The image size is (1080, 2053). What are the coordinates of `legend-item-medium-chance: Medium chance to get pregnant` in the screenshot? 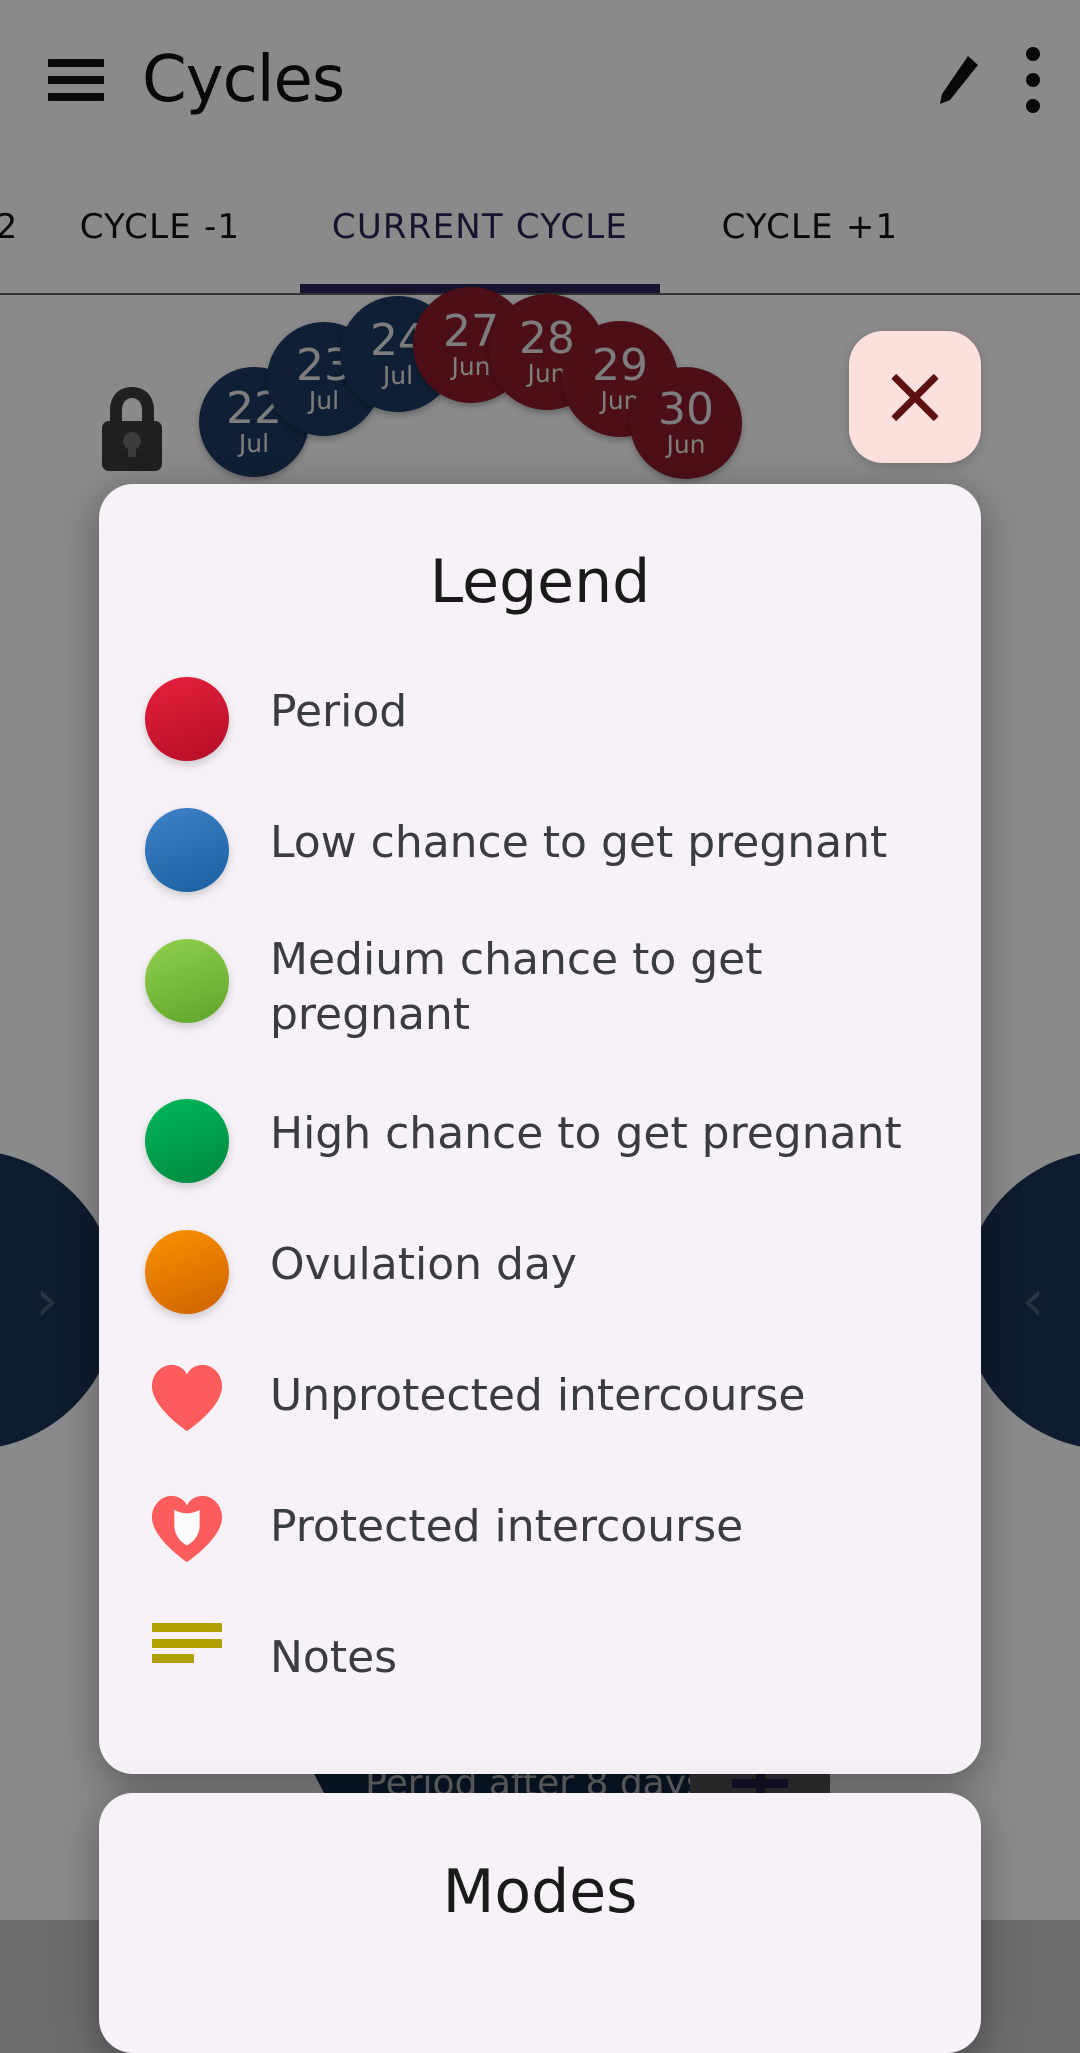 It's located at (540, 1005).